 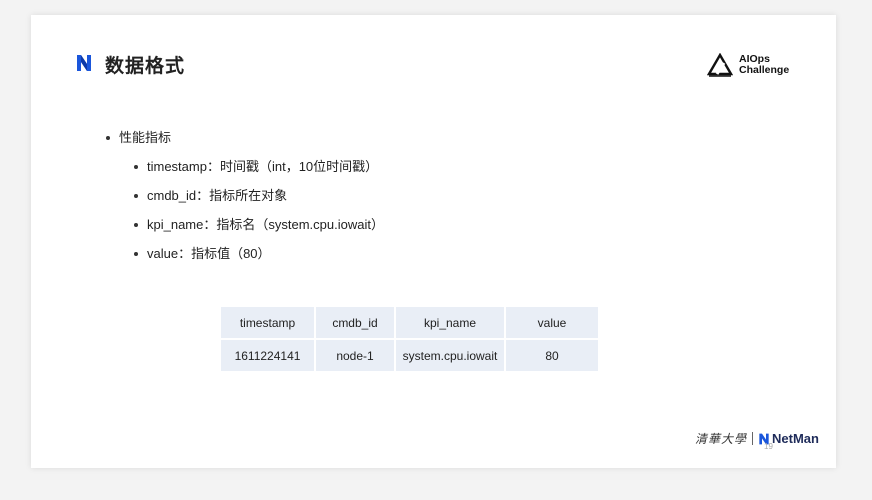 I want to click on bullet-item: timestamp：时间戳（int，10位时间戳）, so click(x=256, y=165).